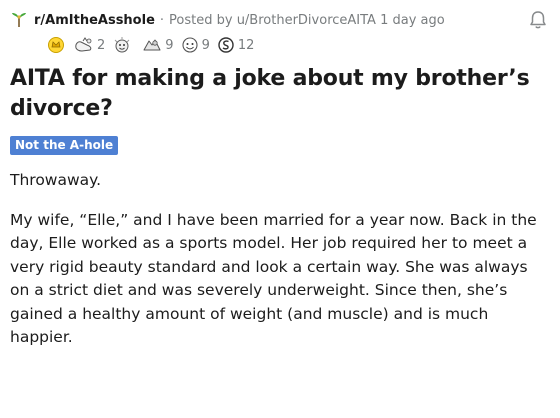 Image resolution: width=560 pixels, height=418 pixels. What do you see at coordinates (123, 45) in the screenshot?
I see `silver-award-icon` at bounding box center [123, 45].